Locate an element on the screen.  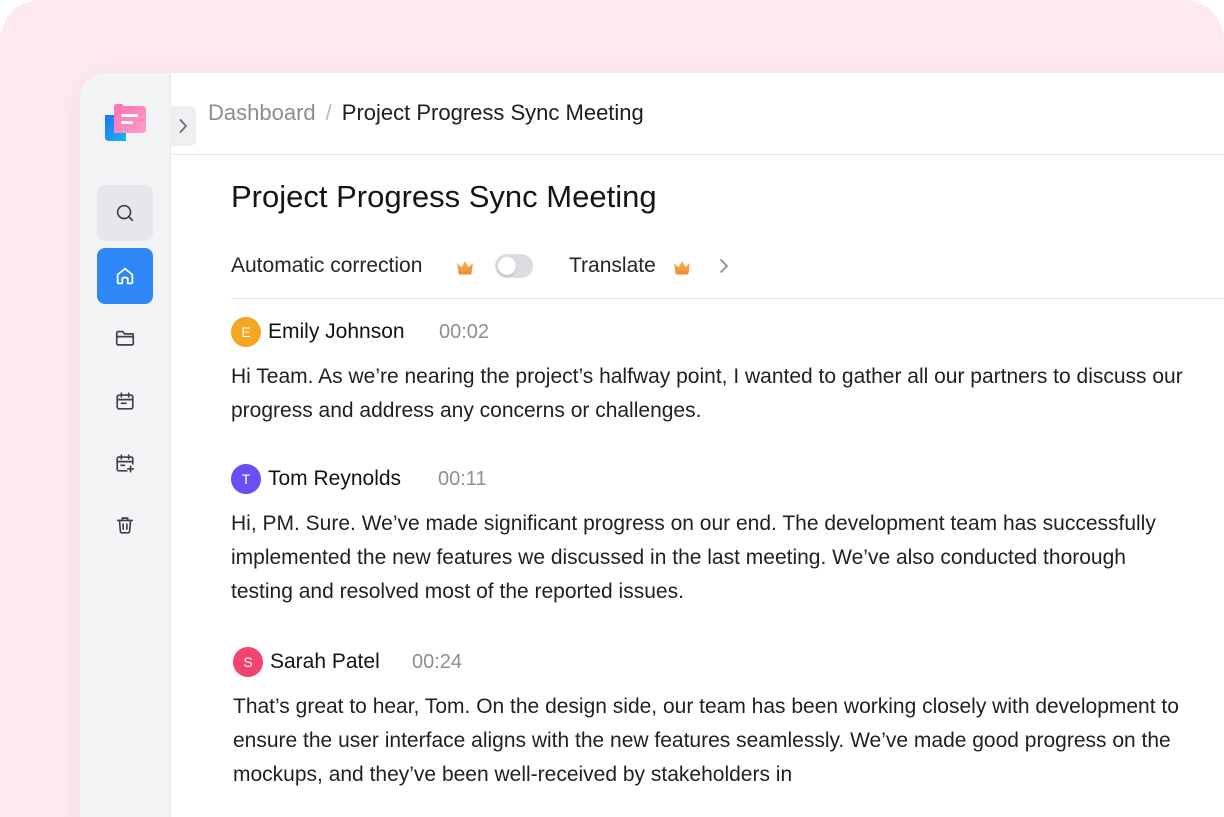
search-icon is located at coordinates (125, 213).